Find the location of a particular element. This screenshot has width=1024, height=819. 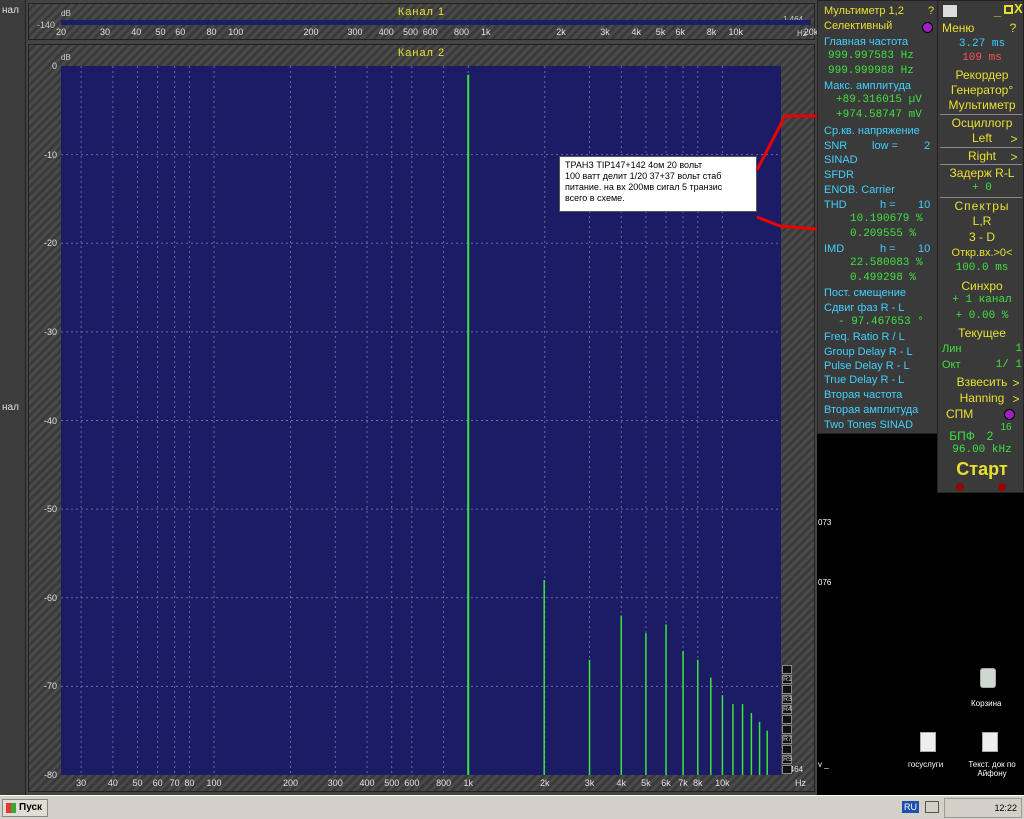

thd-value-1: 10.190679 % is located at coordinates (886, 219).